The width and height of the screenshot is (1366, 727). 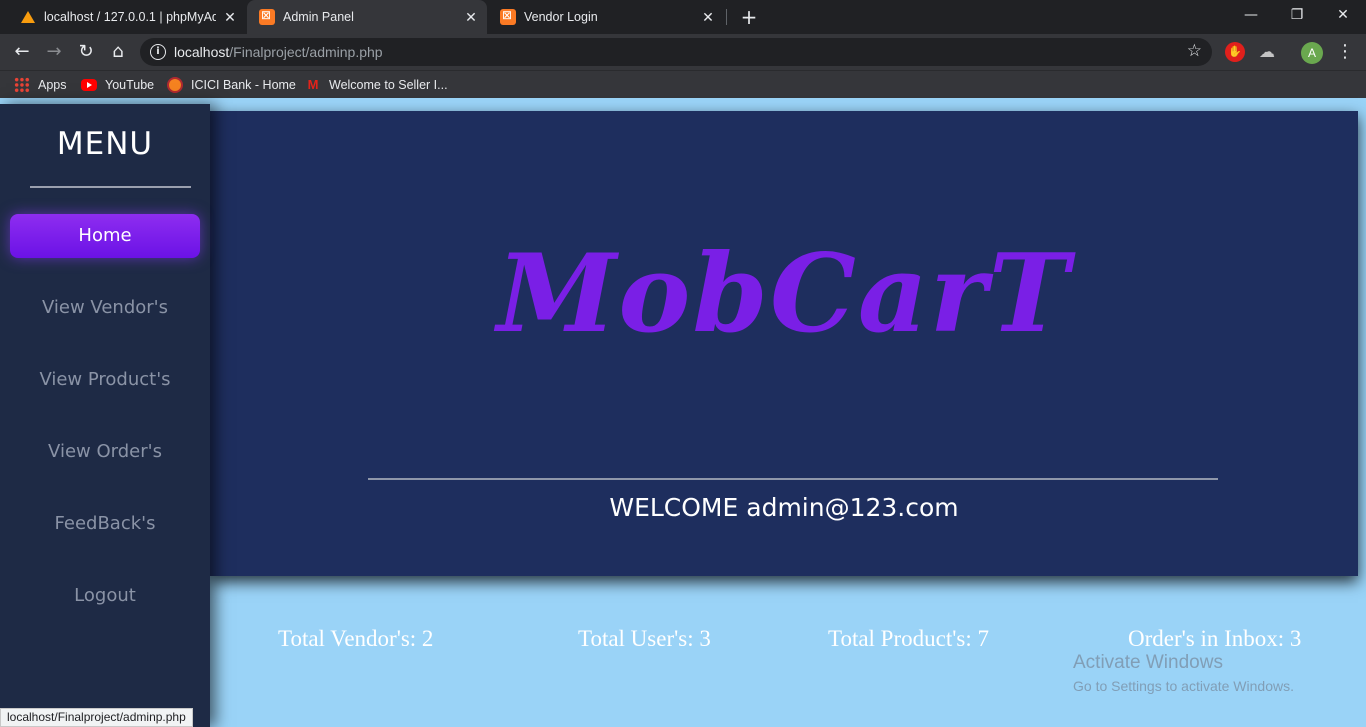 What do you see at coordinates (1215, 638) in the screenshot?
I see `stat-orders-inbox: Order's in Inbox: 3` at bounding box center [1215, 638].